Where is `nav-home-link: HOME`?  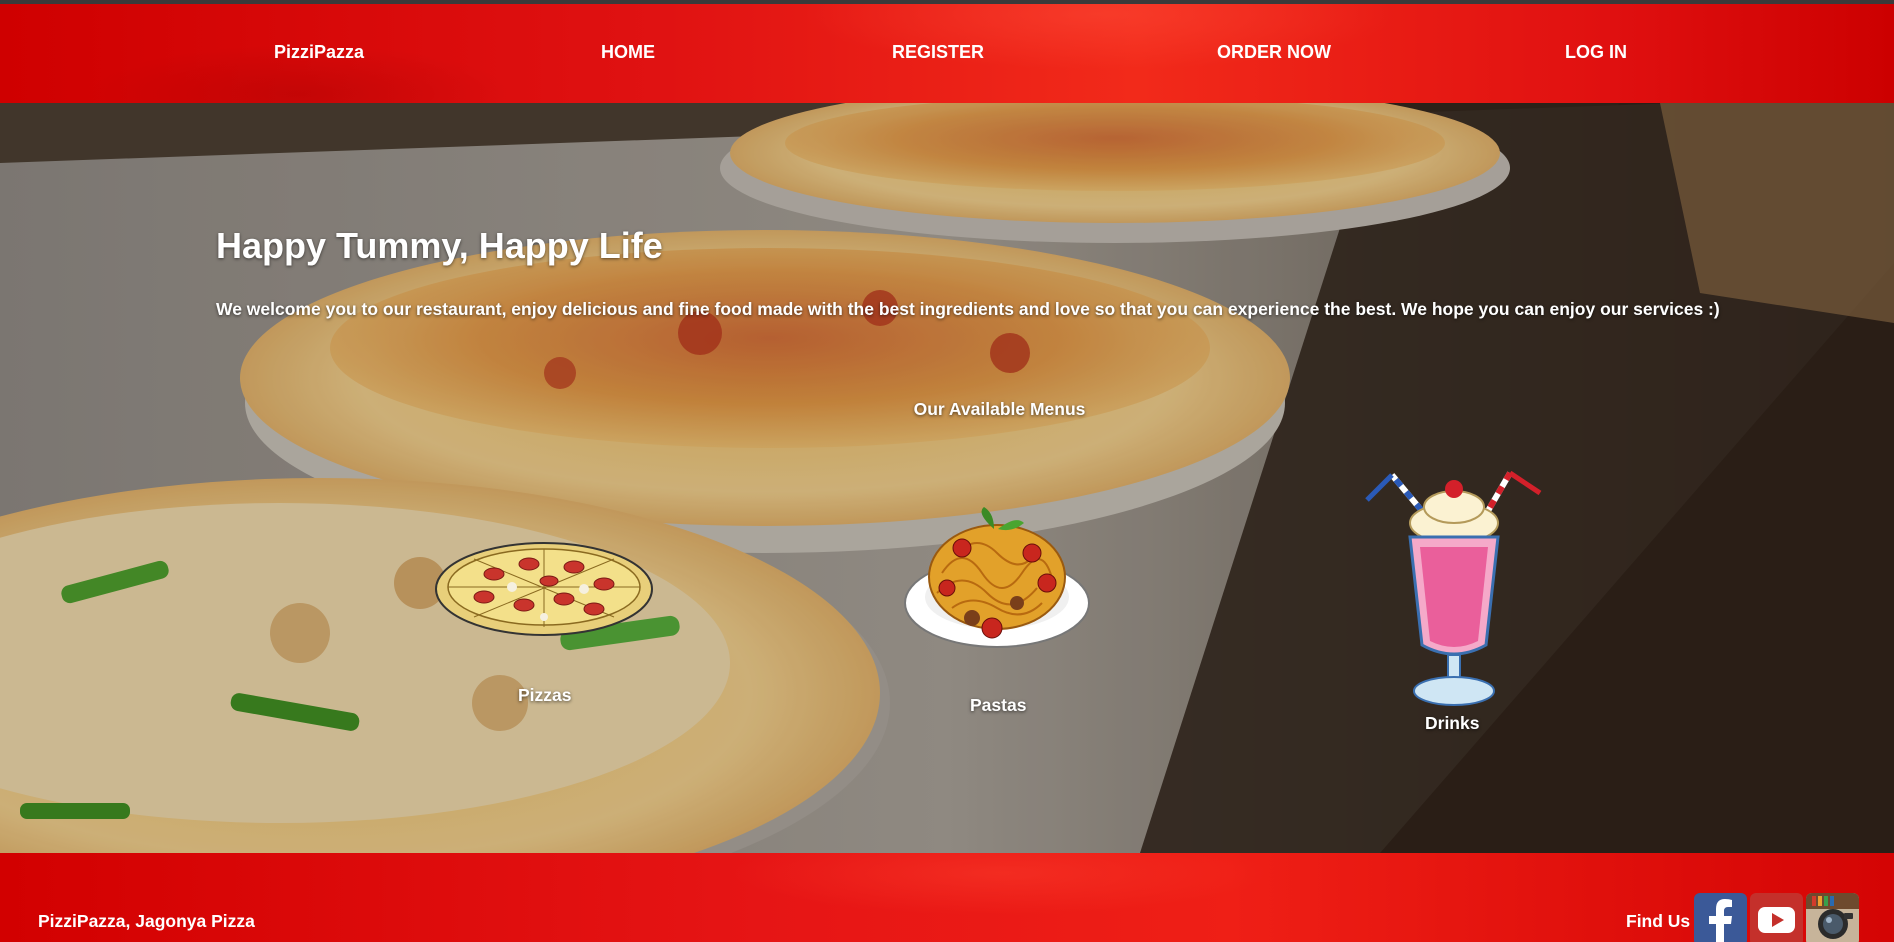
nav-home-link: HOME is located at coordinates (628, 52).